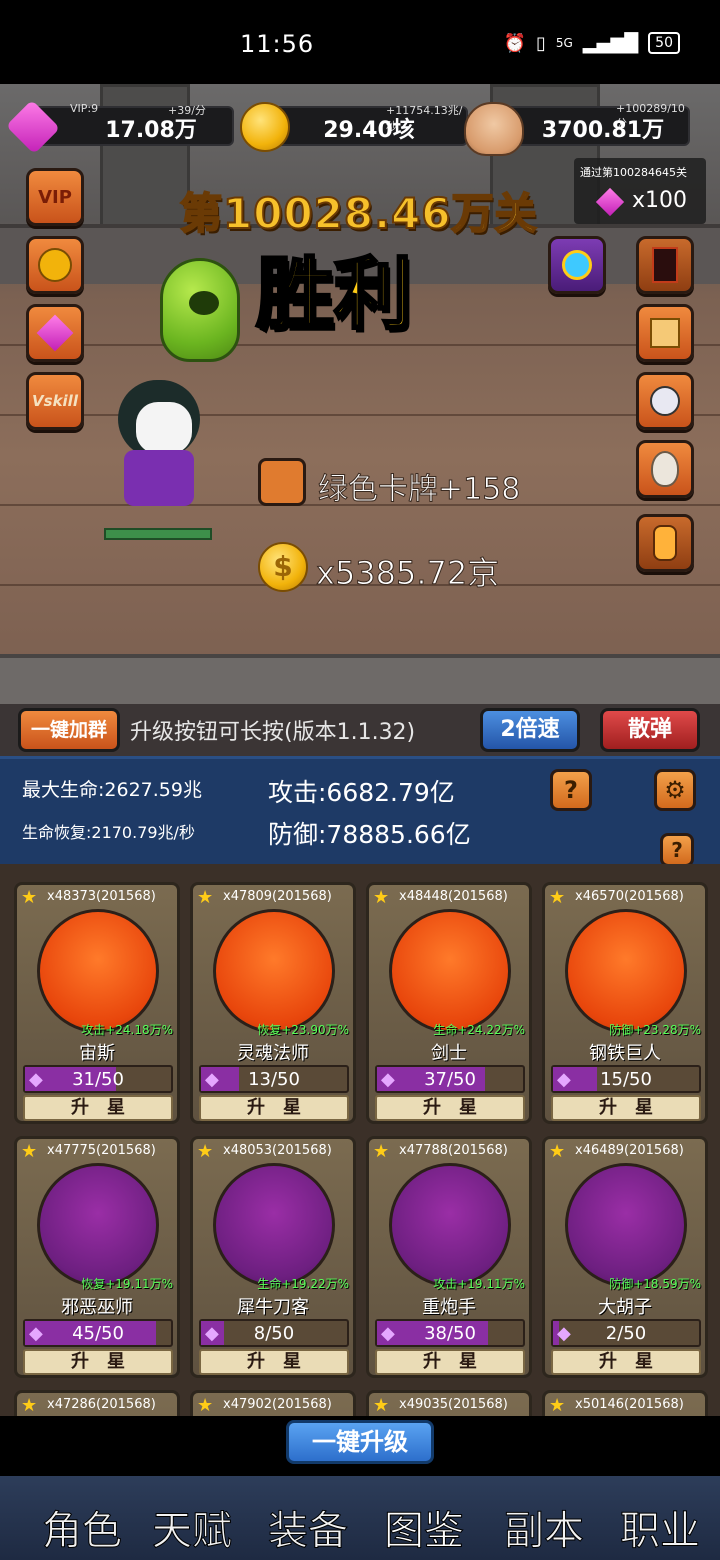 The image size is (720, 1560). Describe the element at coordinates (277, 1404) in the screenshot. I see `card-count: x47902(201568)` at that location.